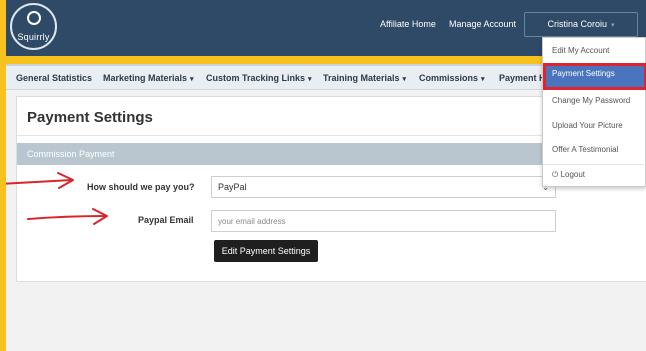  Describe the element at coordinates (594, 126) in the screenshot. I see `menu-item-upload-picture: Upload Your Picture` at that location.